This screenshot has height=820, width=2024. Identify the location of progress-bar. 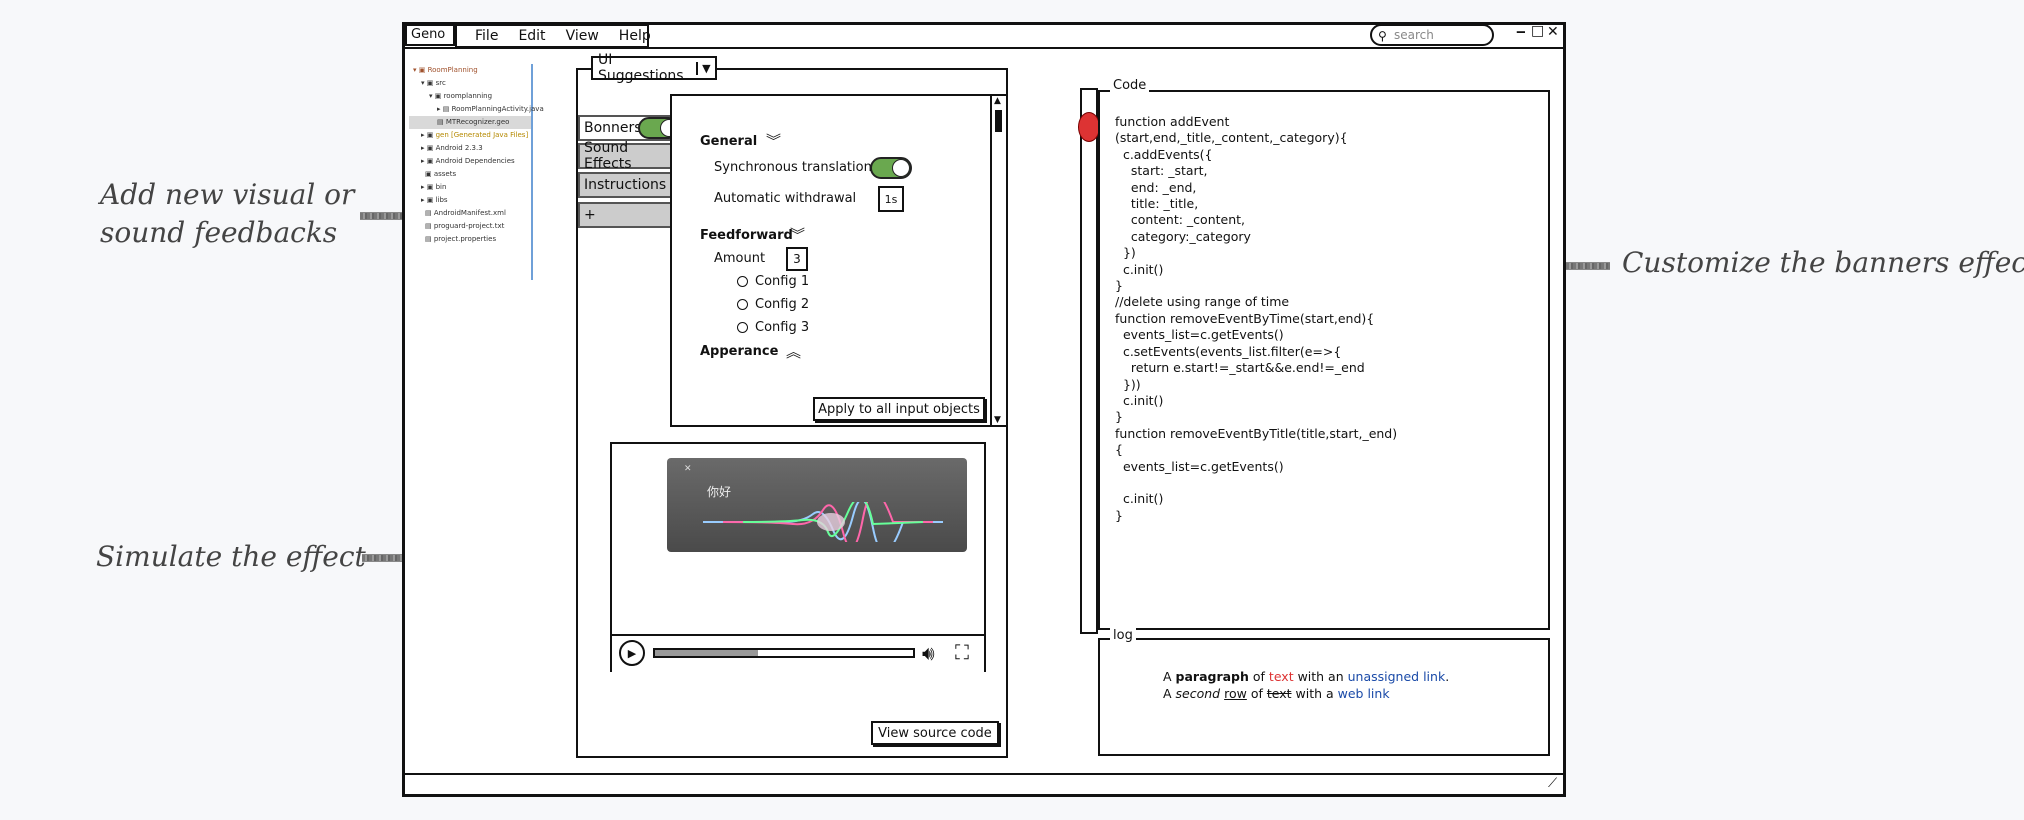
(784, 653).